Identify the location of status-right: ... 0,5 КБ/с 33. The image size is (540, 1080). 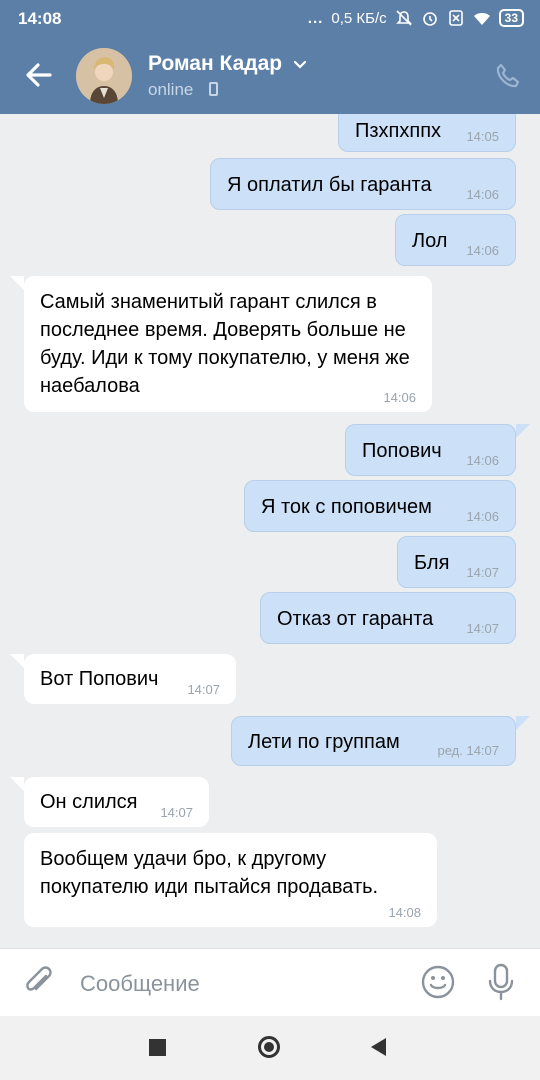
(416, 18).